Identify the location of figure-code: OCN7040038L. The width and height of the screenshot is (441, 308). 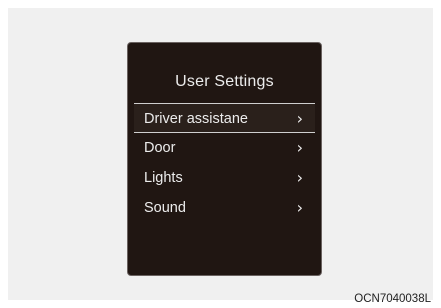
(392, 299).